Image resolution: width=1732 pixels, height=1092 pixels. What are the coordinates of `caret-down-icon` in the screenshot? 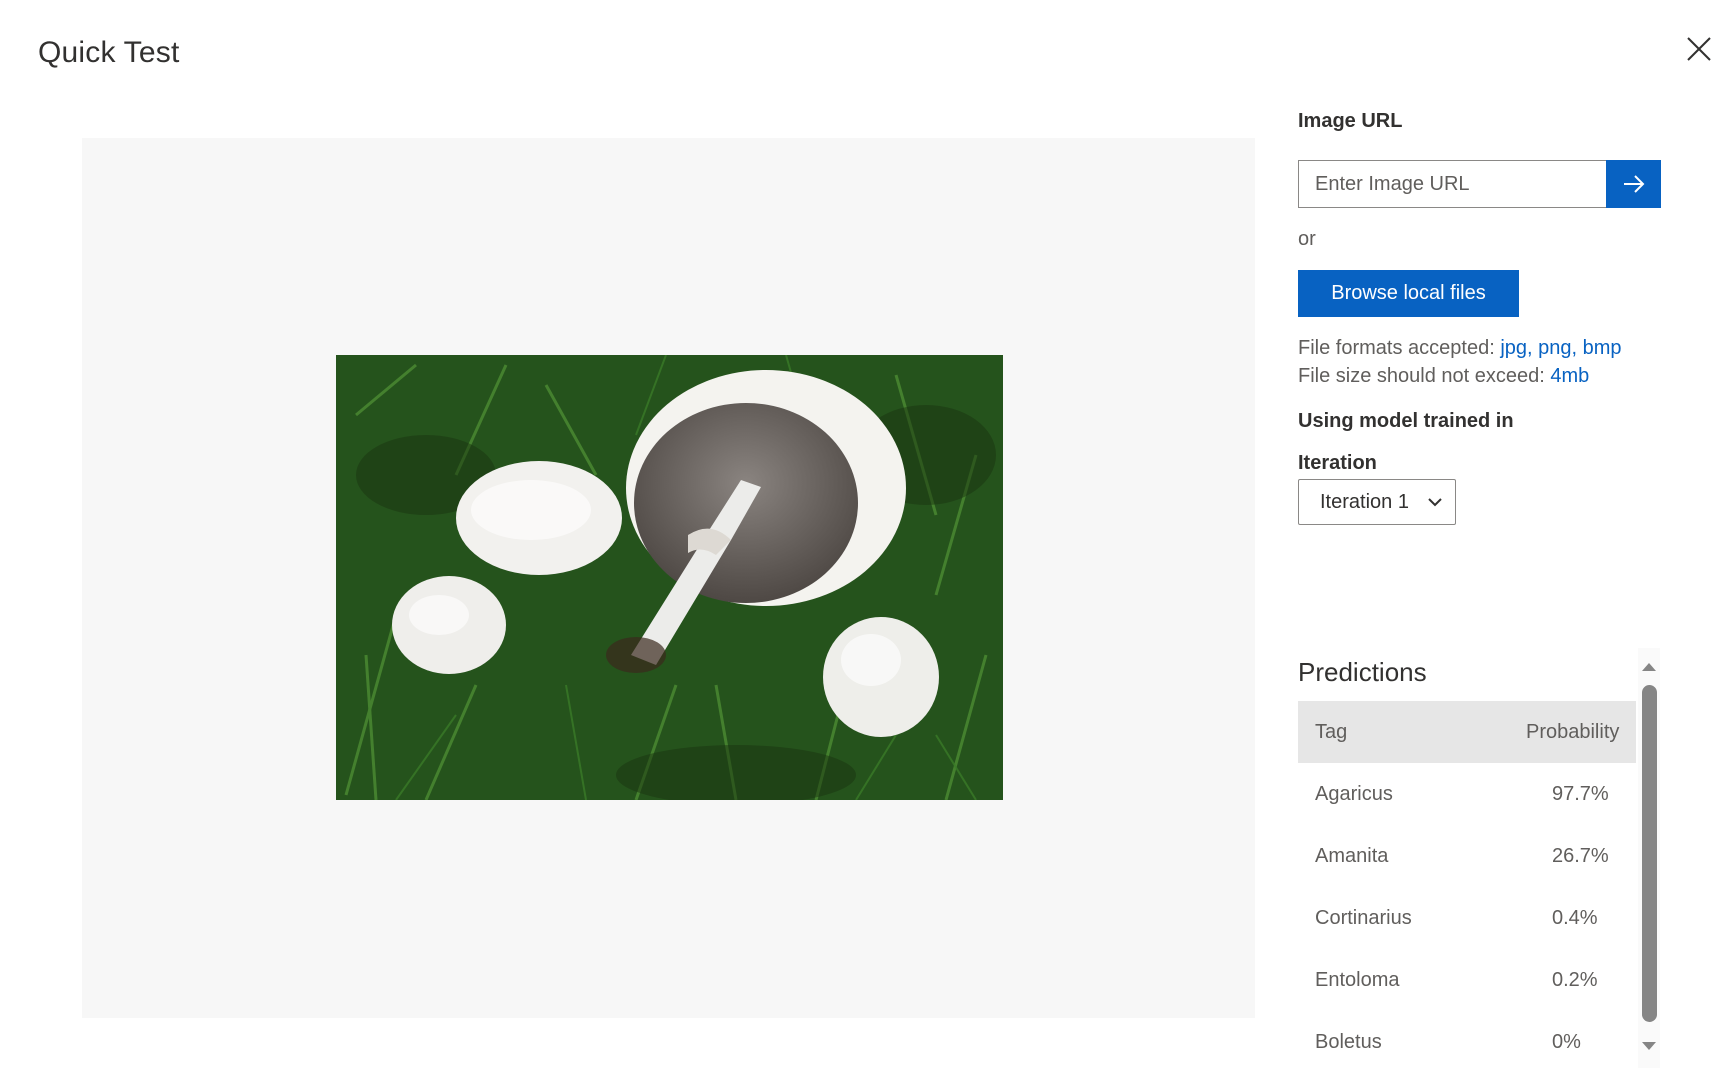 It's located at (1649, 1046).